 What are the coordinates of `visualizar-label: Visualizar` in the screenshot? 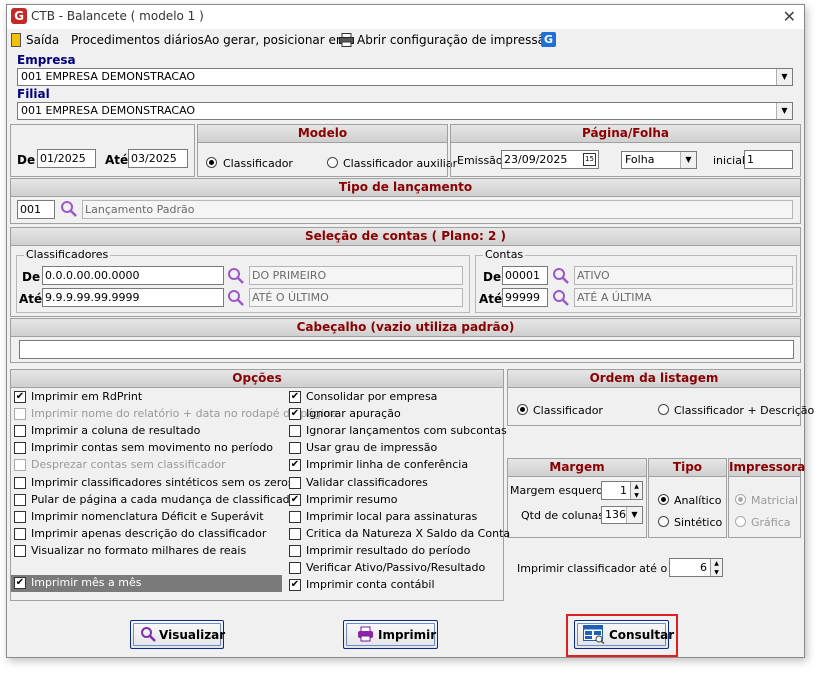 It's located at (192, 635).